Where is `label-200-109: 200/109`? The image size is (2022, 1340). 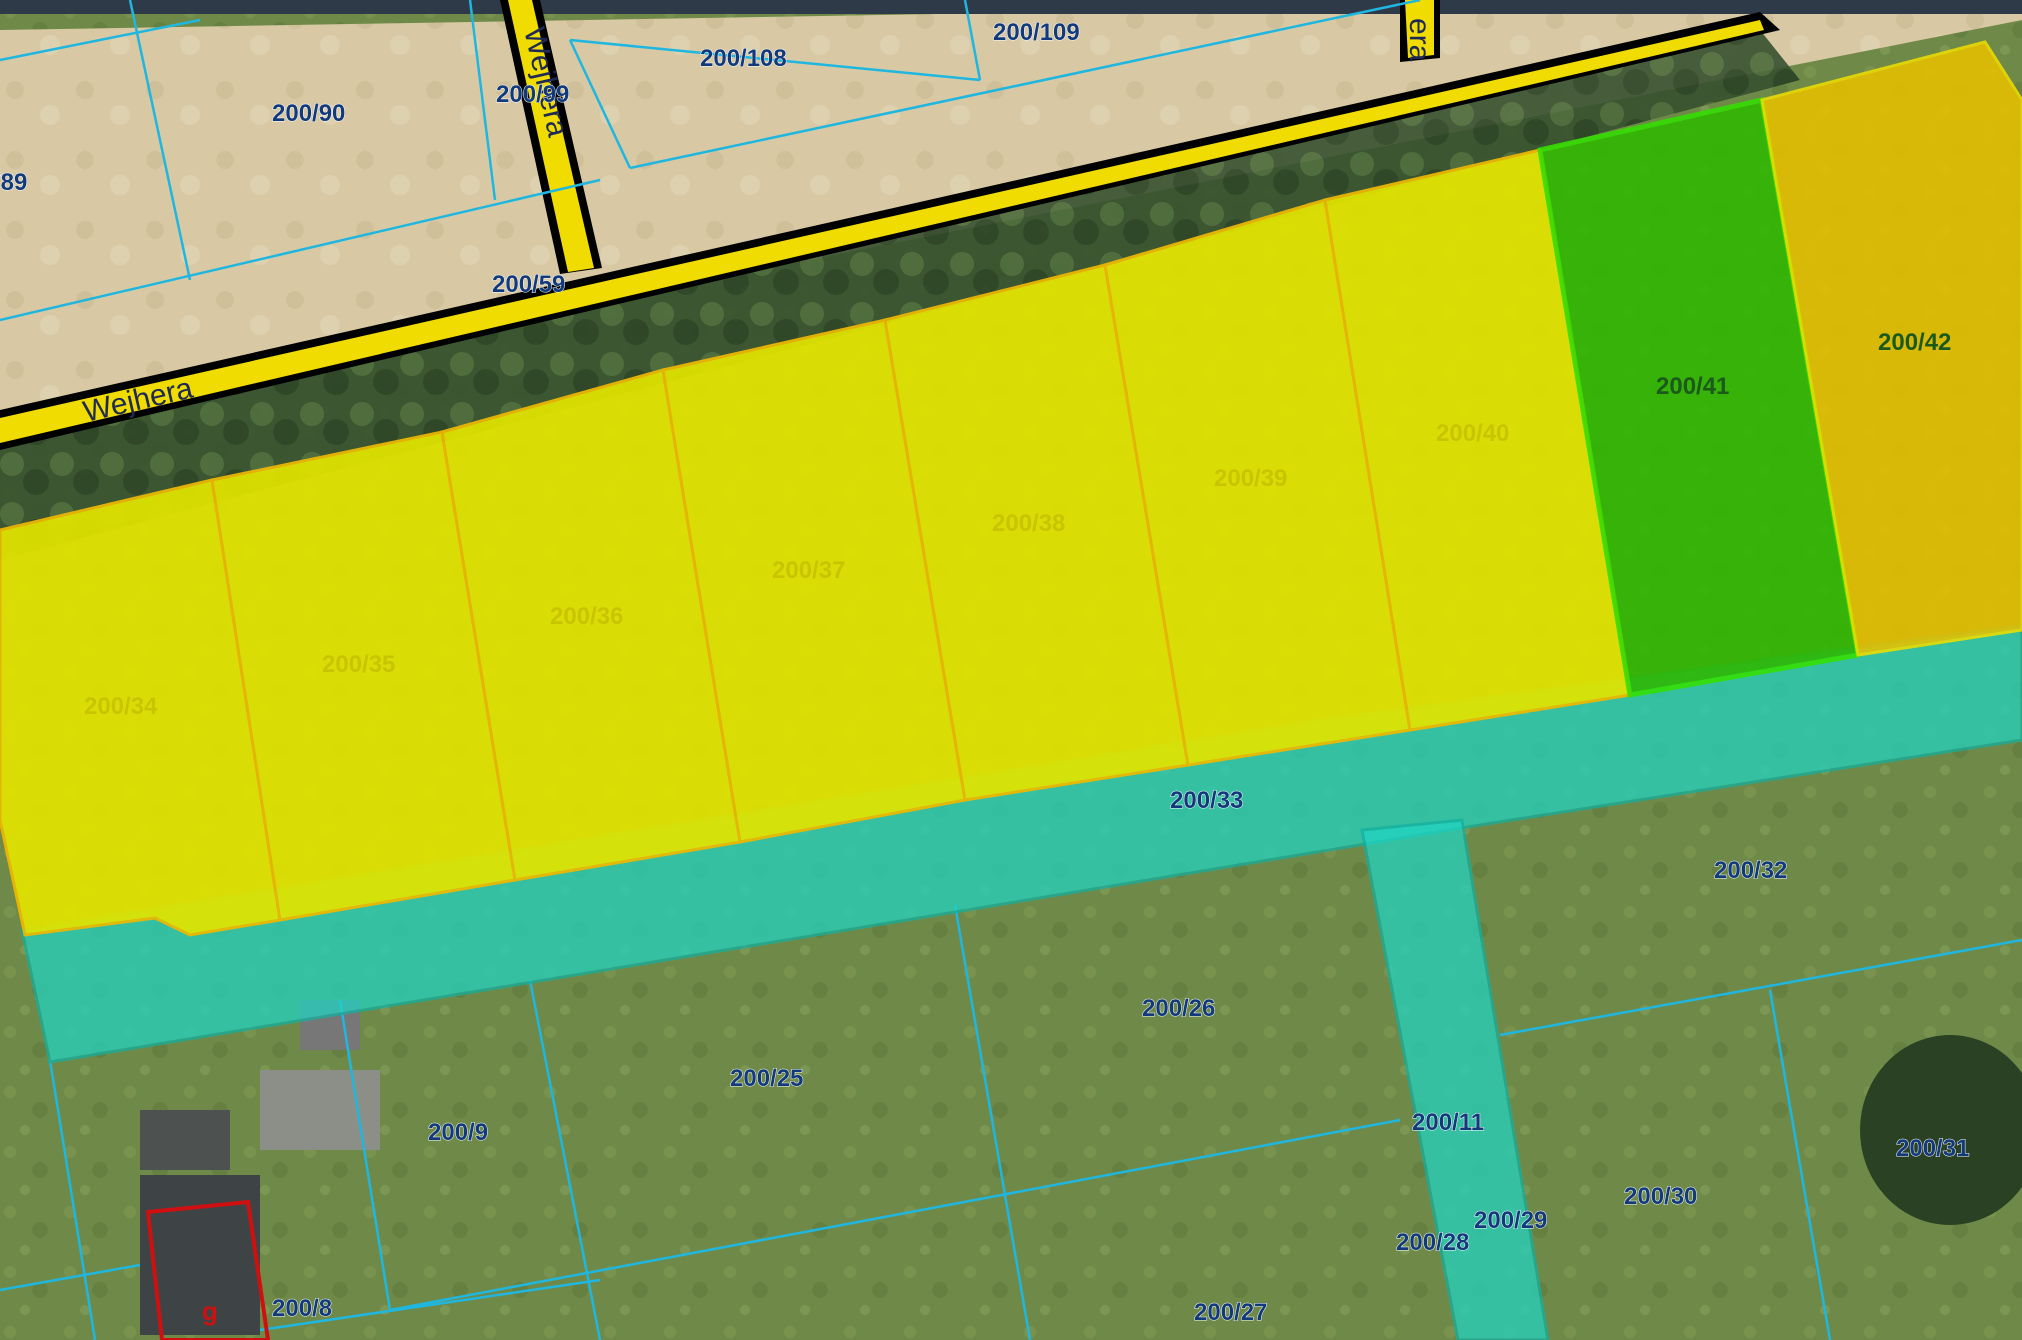 label-200-109: 200/109 is located at coordinates (1036, 32).